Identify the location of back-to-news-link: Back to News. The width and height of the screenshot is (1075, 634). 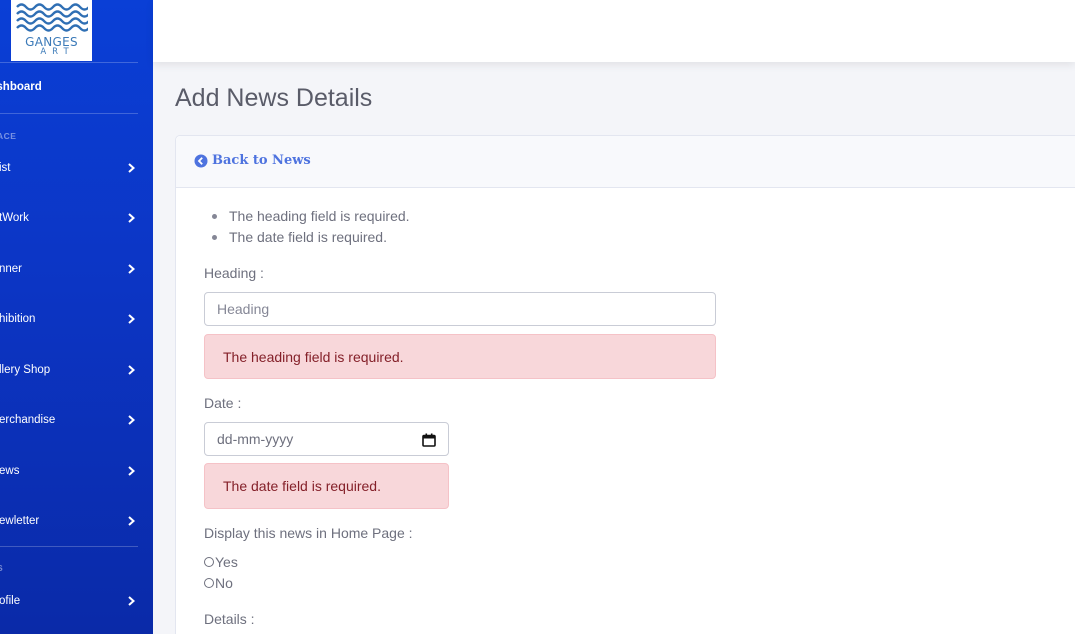
(252, 160).